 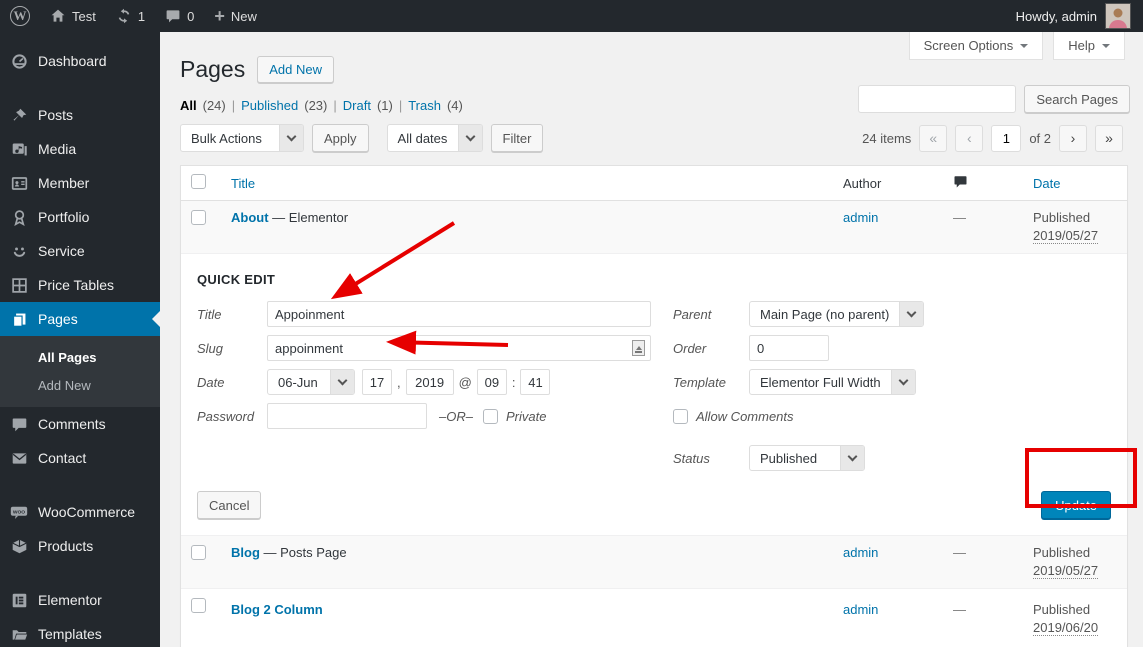 I want to click on month-value: 06-Jun, so click(x=298, y=382).